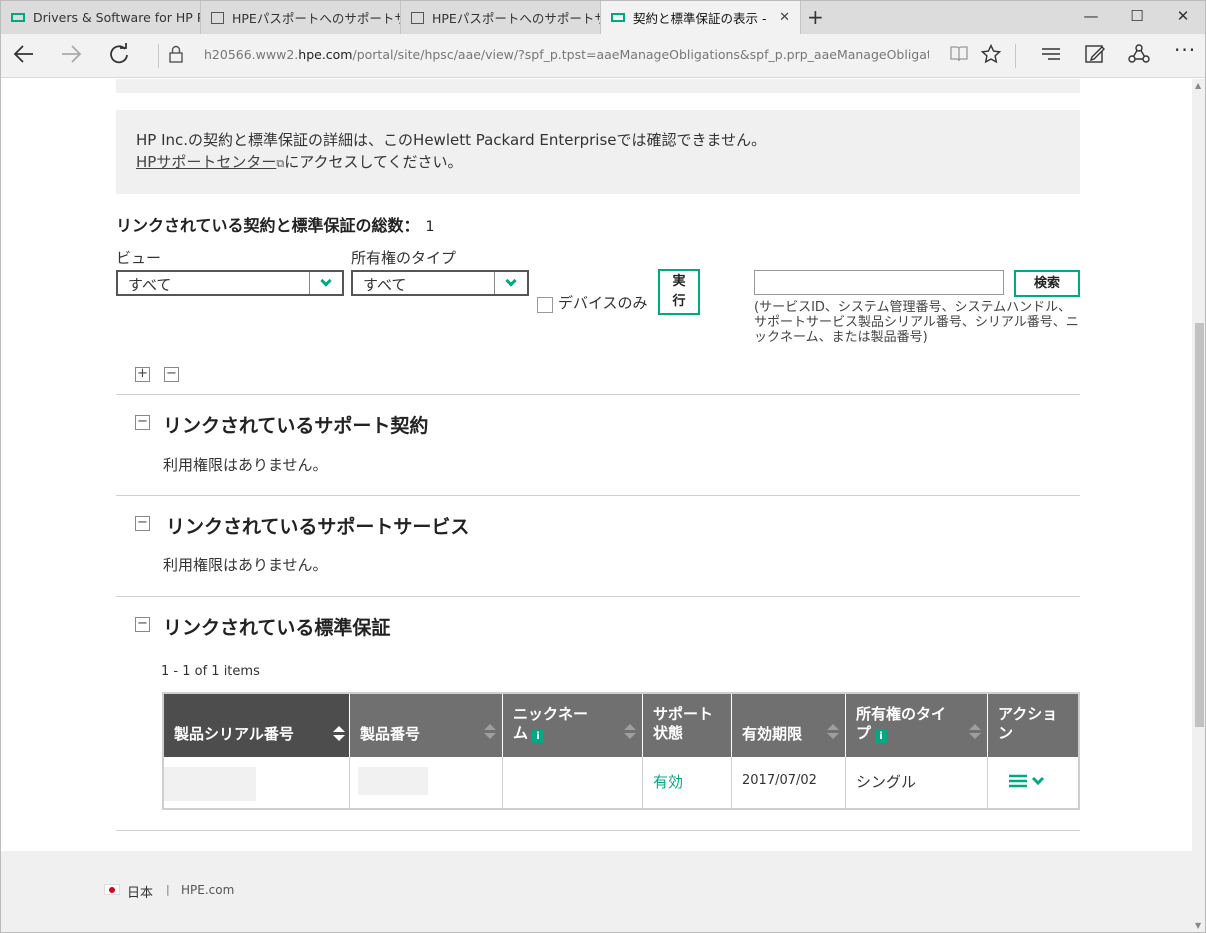 The image size is (1206, 933). I want to click on share-icon, so click(1139, 56).